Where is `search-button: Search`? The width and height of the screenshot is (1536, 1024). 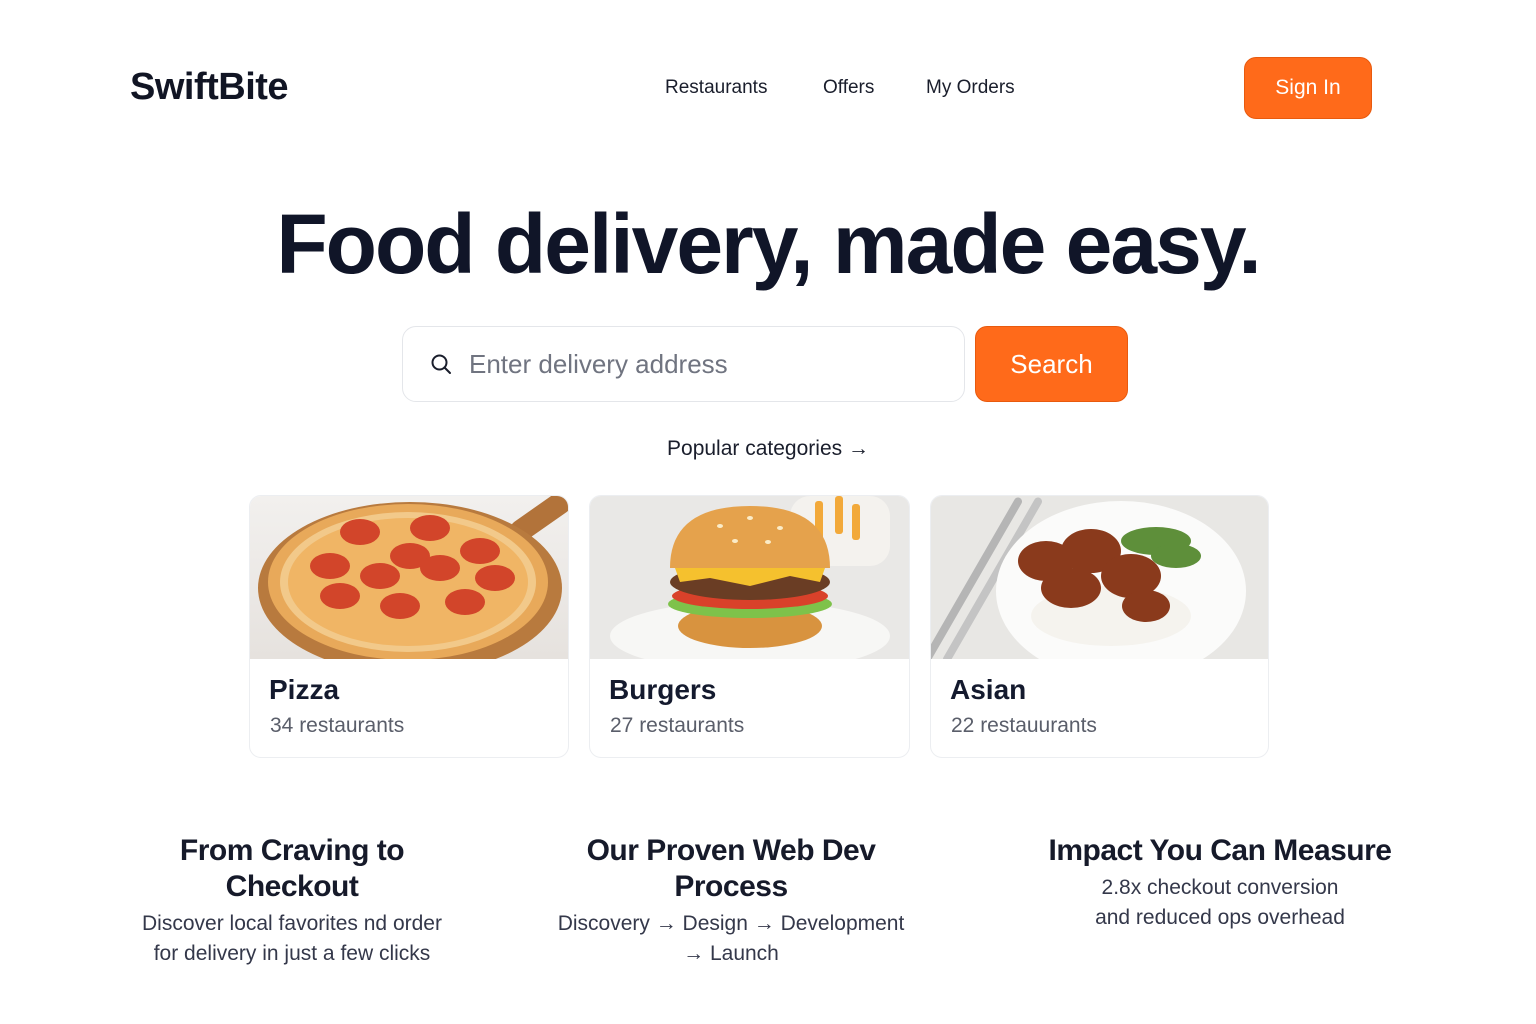 search-button: Search is located at coordinates (1051, 364).